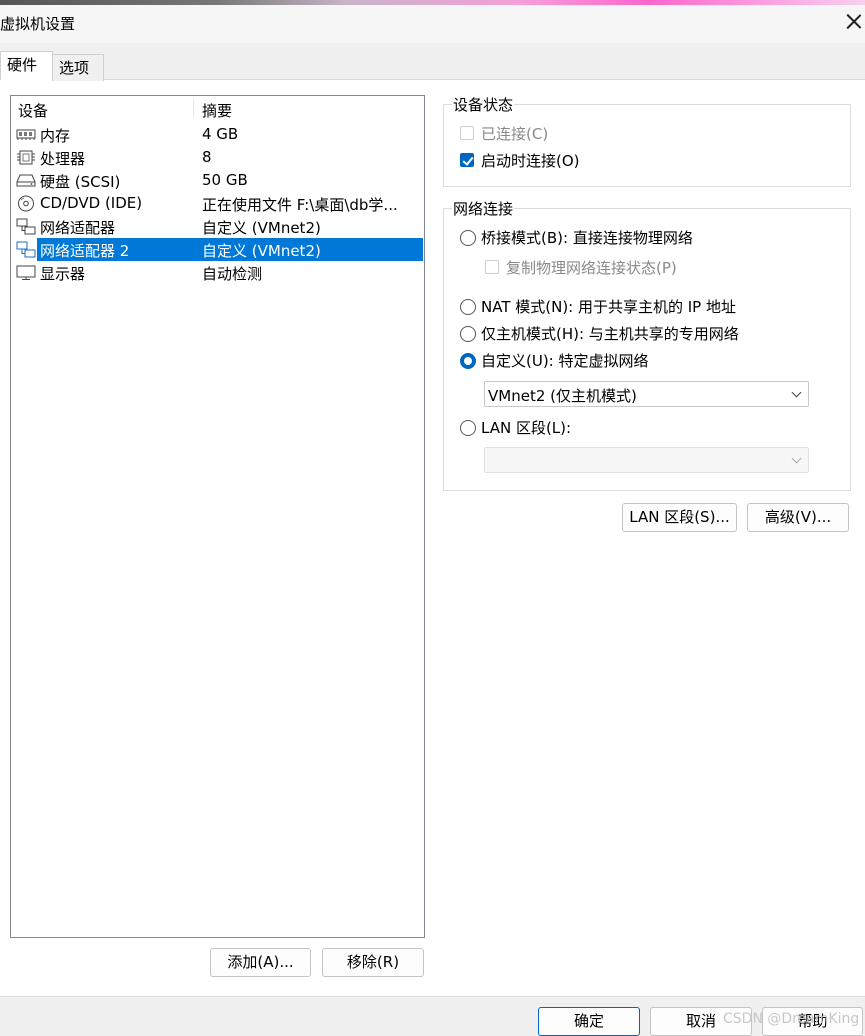  What do you see at coordinates (38, 24) in the screenshot?
I see `window-title: 虚拟机设置` at bounding box center [38, 24].